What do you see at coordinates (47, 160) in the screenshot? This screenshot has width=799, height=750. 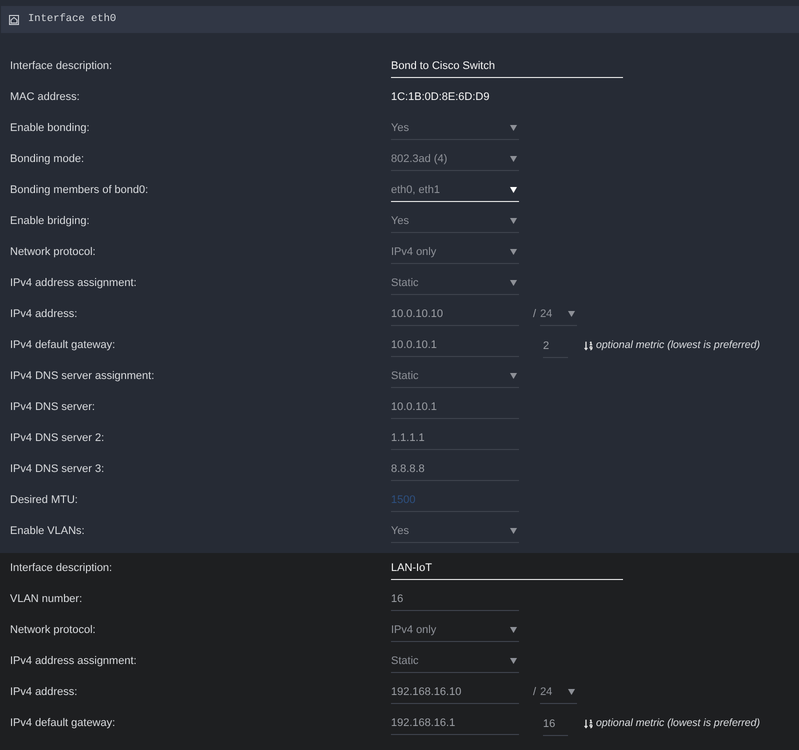 I see `field-label: Bonding mode:` at bounding box center [47, 160].